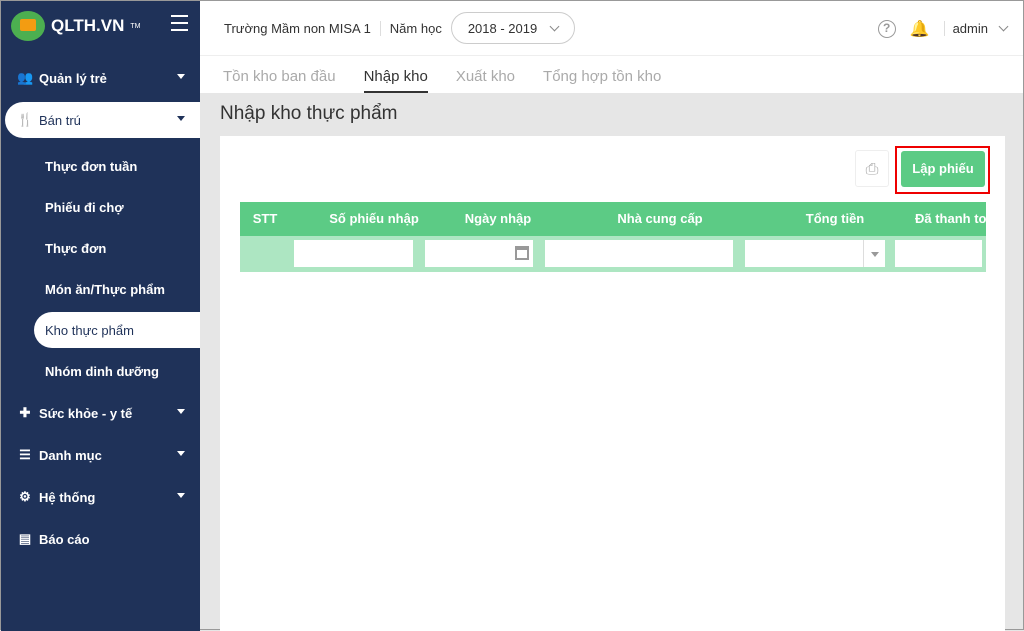 The width and height of the screenshot is (1024, 631). What do you see at coordinates (100, 166) in the screenshot?
I see `sidebar-subitem-thuc-don-tuan: Thực đơn tuần` at bounding box center [100, 166].